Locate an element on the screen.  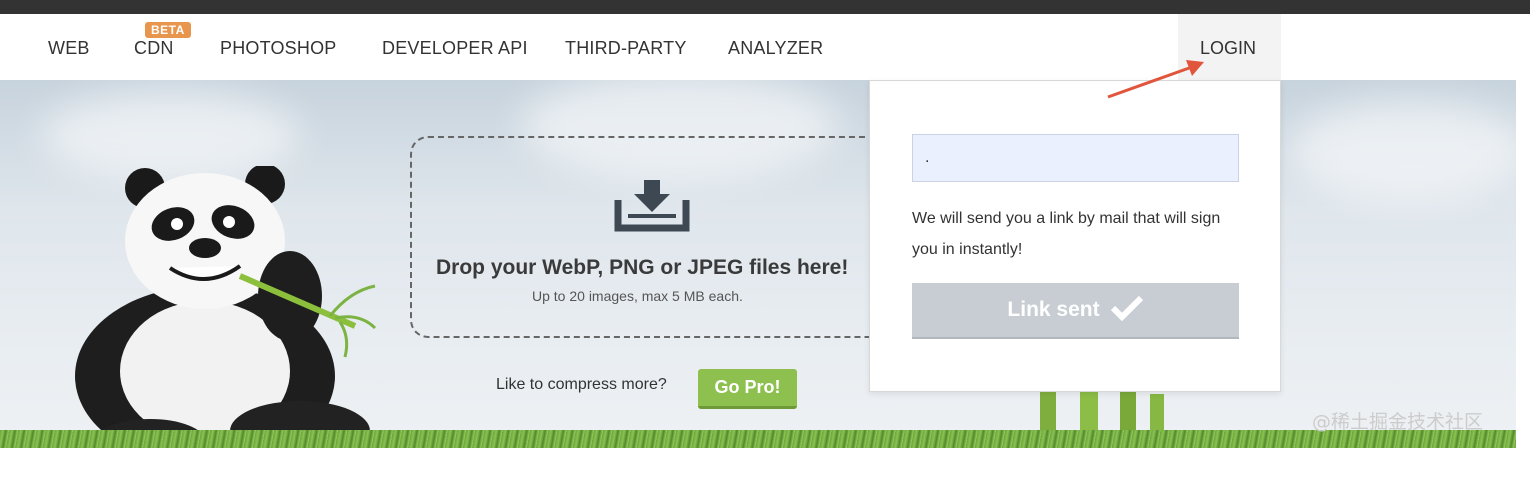
nav-analyzer: ANALYZER is located at coordinates (775, 48).